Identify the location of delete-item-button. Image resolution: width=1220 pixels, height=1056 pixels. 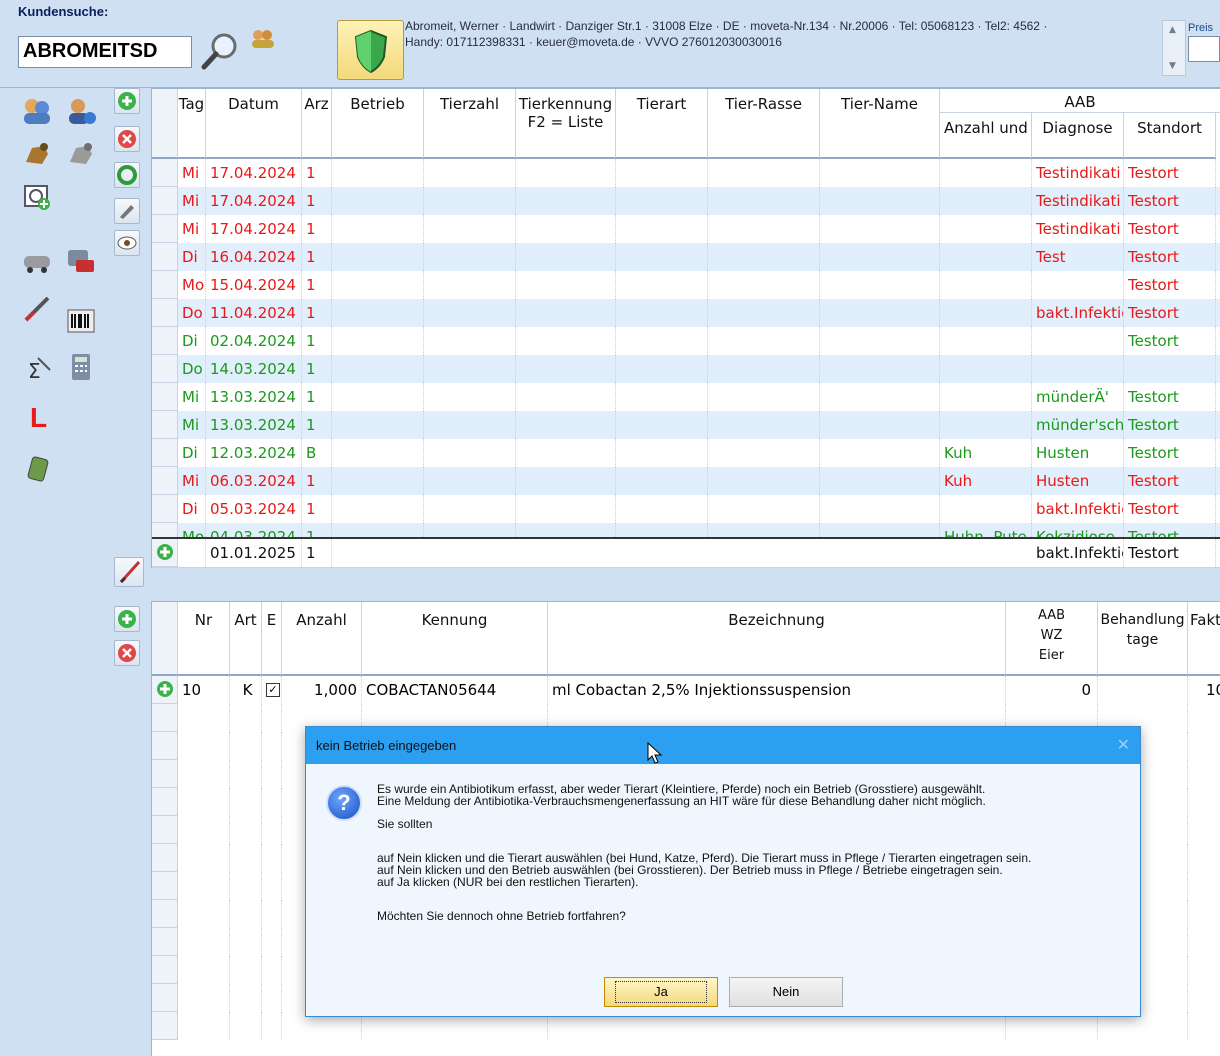
(127, 653).